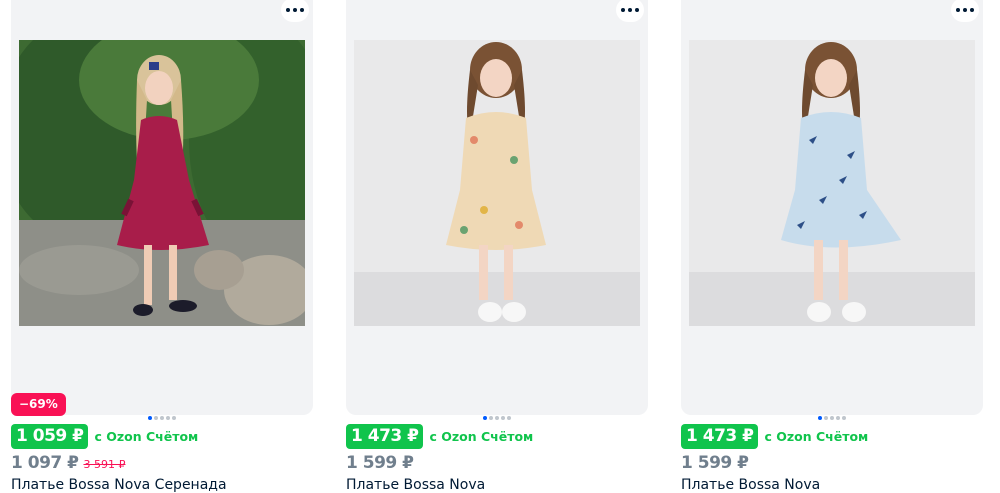  Describe the element at coordinates (45, 463) in the screenshot. I see `regular-price: 1 097 ₽` at that location.